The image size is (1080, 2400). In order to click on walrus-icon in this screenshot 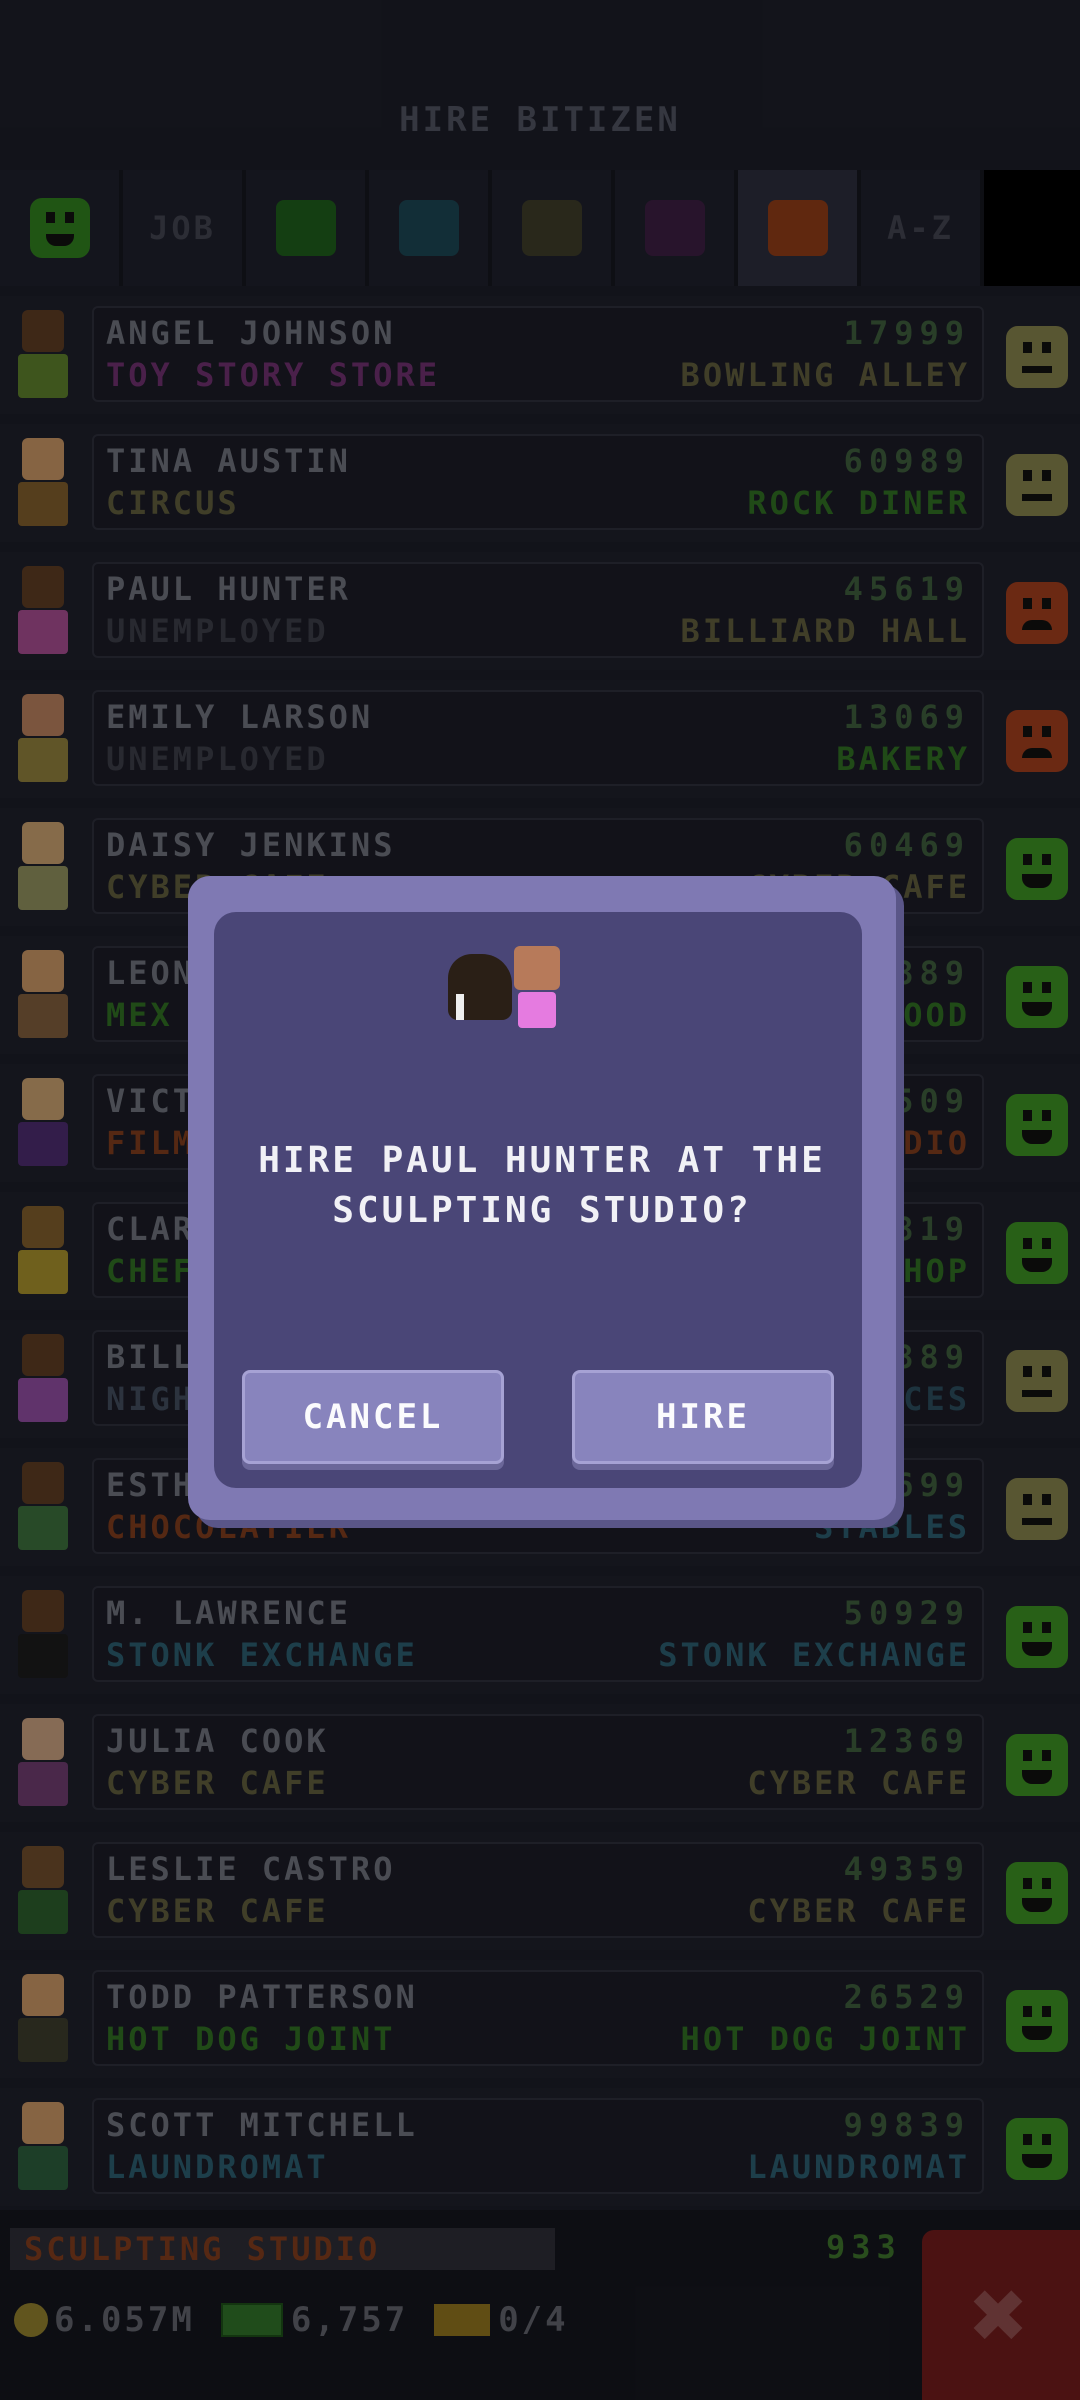, I will do `click(480, 987)`.